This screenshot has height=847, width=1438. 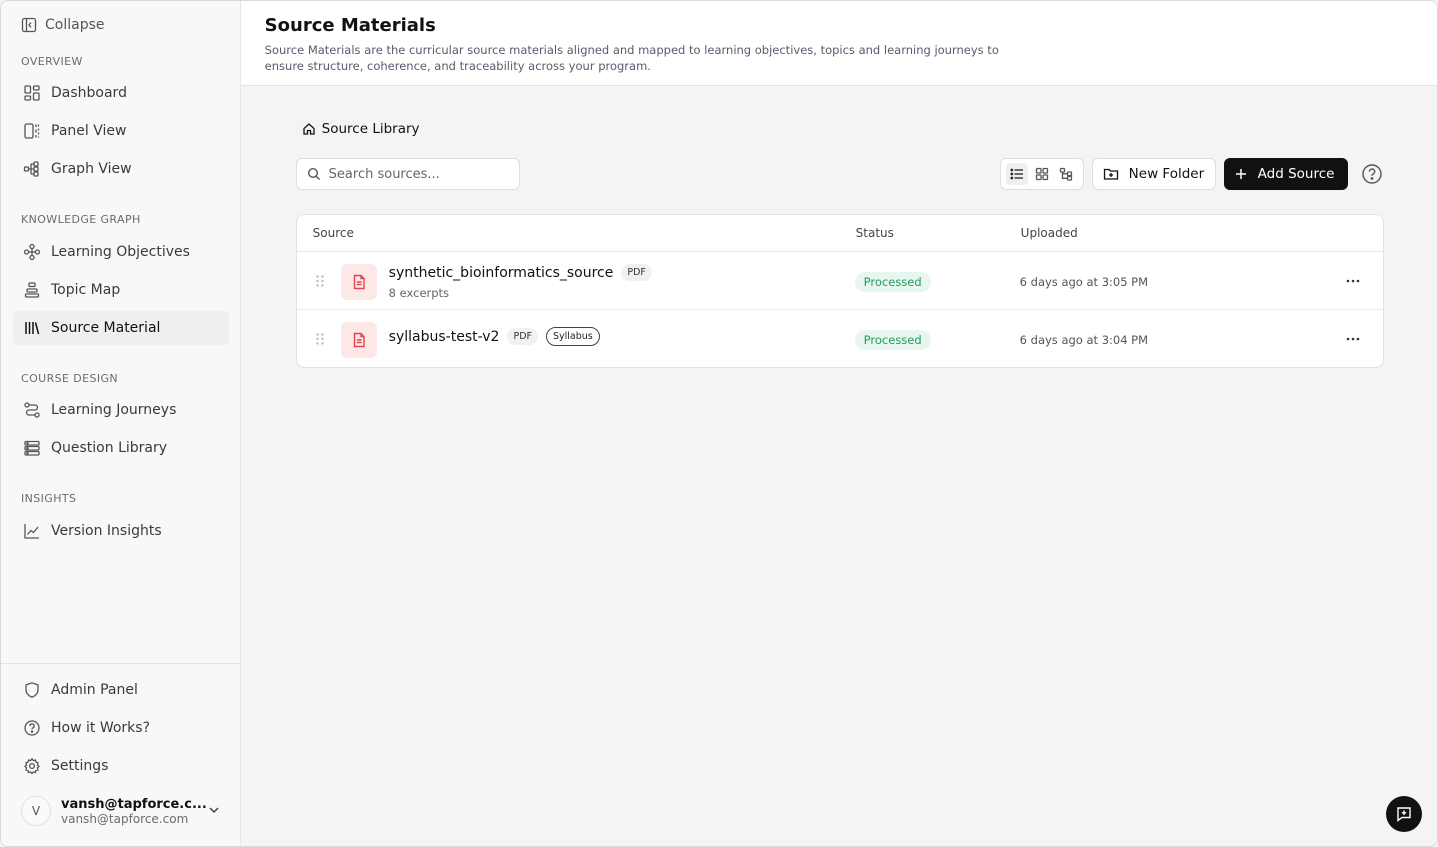 I want to click on sidebar-item-label: Dashboard, so click(x=89, y=93).